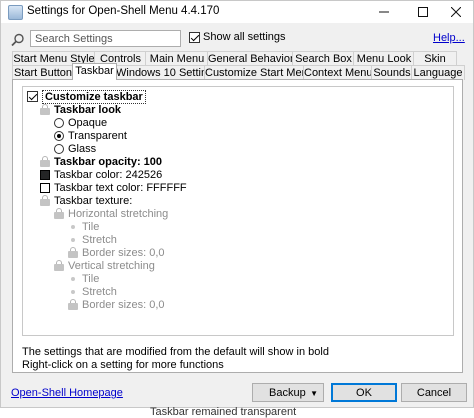 The width and height of the screenshot is (474, 418). I want to click on close-button, so click(456, 12).